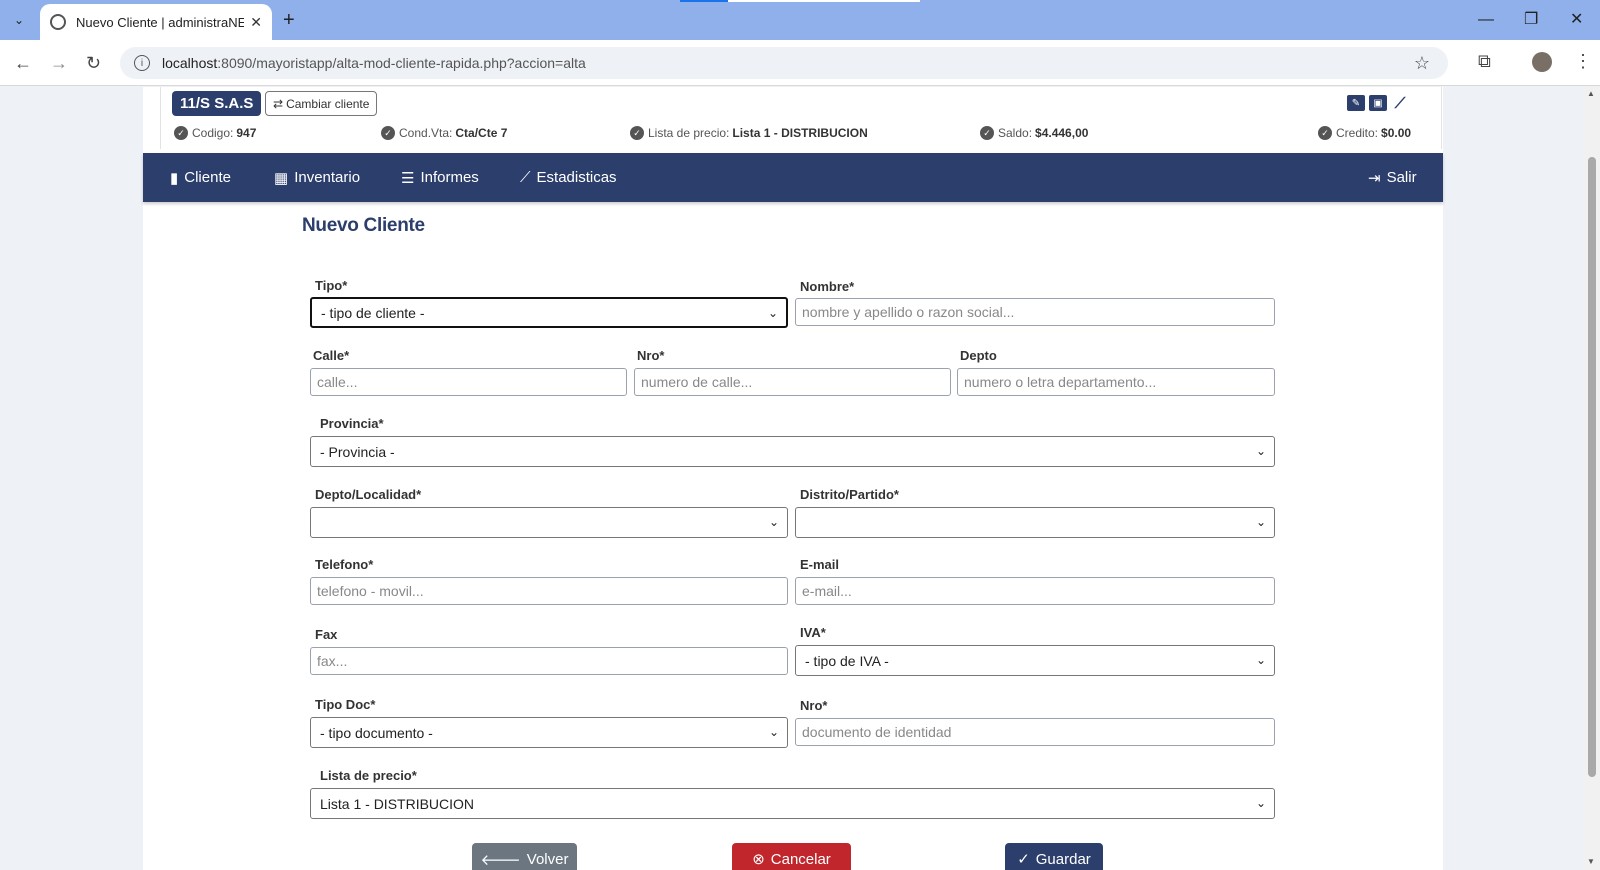 Image resolution: width=1600 pixels, height=870 pixels. I want to click on stat-credito: ✓ Credito: $0.00, so click(1364, 133).